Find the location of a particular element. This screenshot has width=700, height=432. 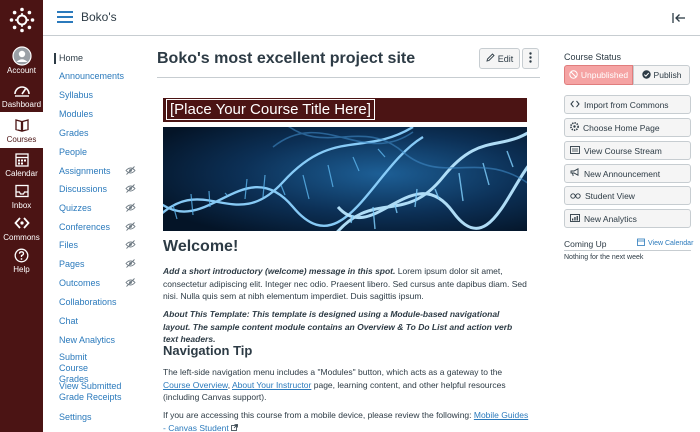

course-header: Boko's is located at coordinates (371, 18).